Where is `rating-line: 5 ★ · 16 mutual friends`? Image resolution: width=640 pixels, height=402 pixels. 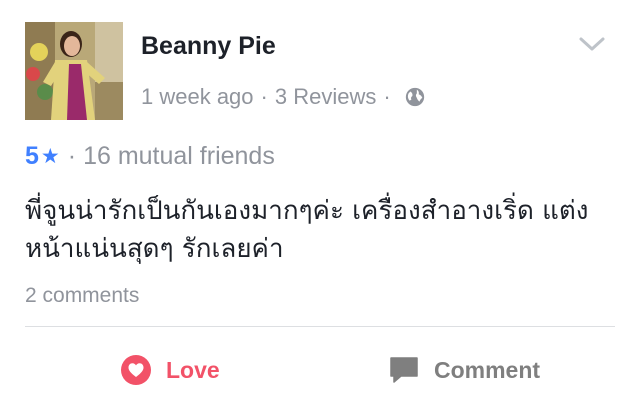 rating-line: 5 ★ · 16 mutual friends is located at coordinates (150, 156).